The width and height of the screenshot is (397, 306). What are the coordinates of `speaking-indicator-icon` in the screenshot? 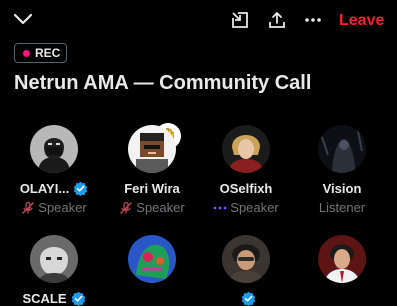 It's located at (220, 207).